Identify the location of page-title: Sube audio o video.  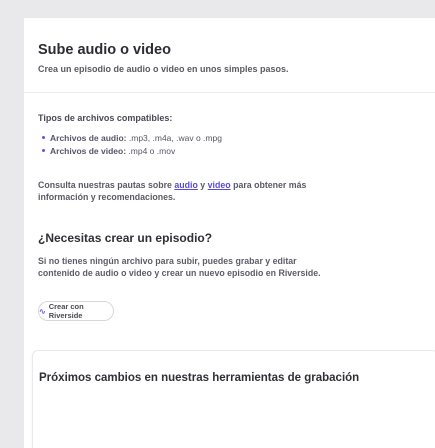
(104, 50).